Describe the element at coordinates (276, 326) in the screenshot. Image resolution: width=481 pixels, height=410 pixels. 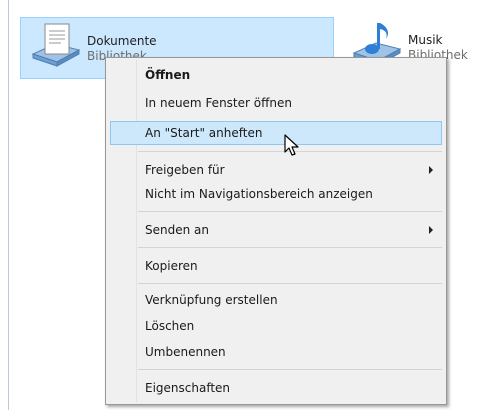
I see `menu-item-delete: Löschen` at that location.